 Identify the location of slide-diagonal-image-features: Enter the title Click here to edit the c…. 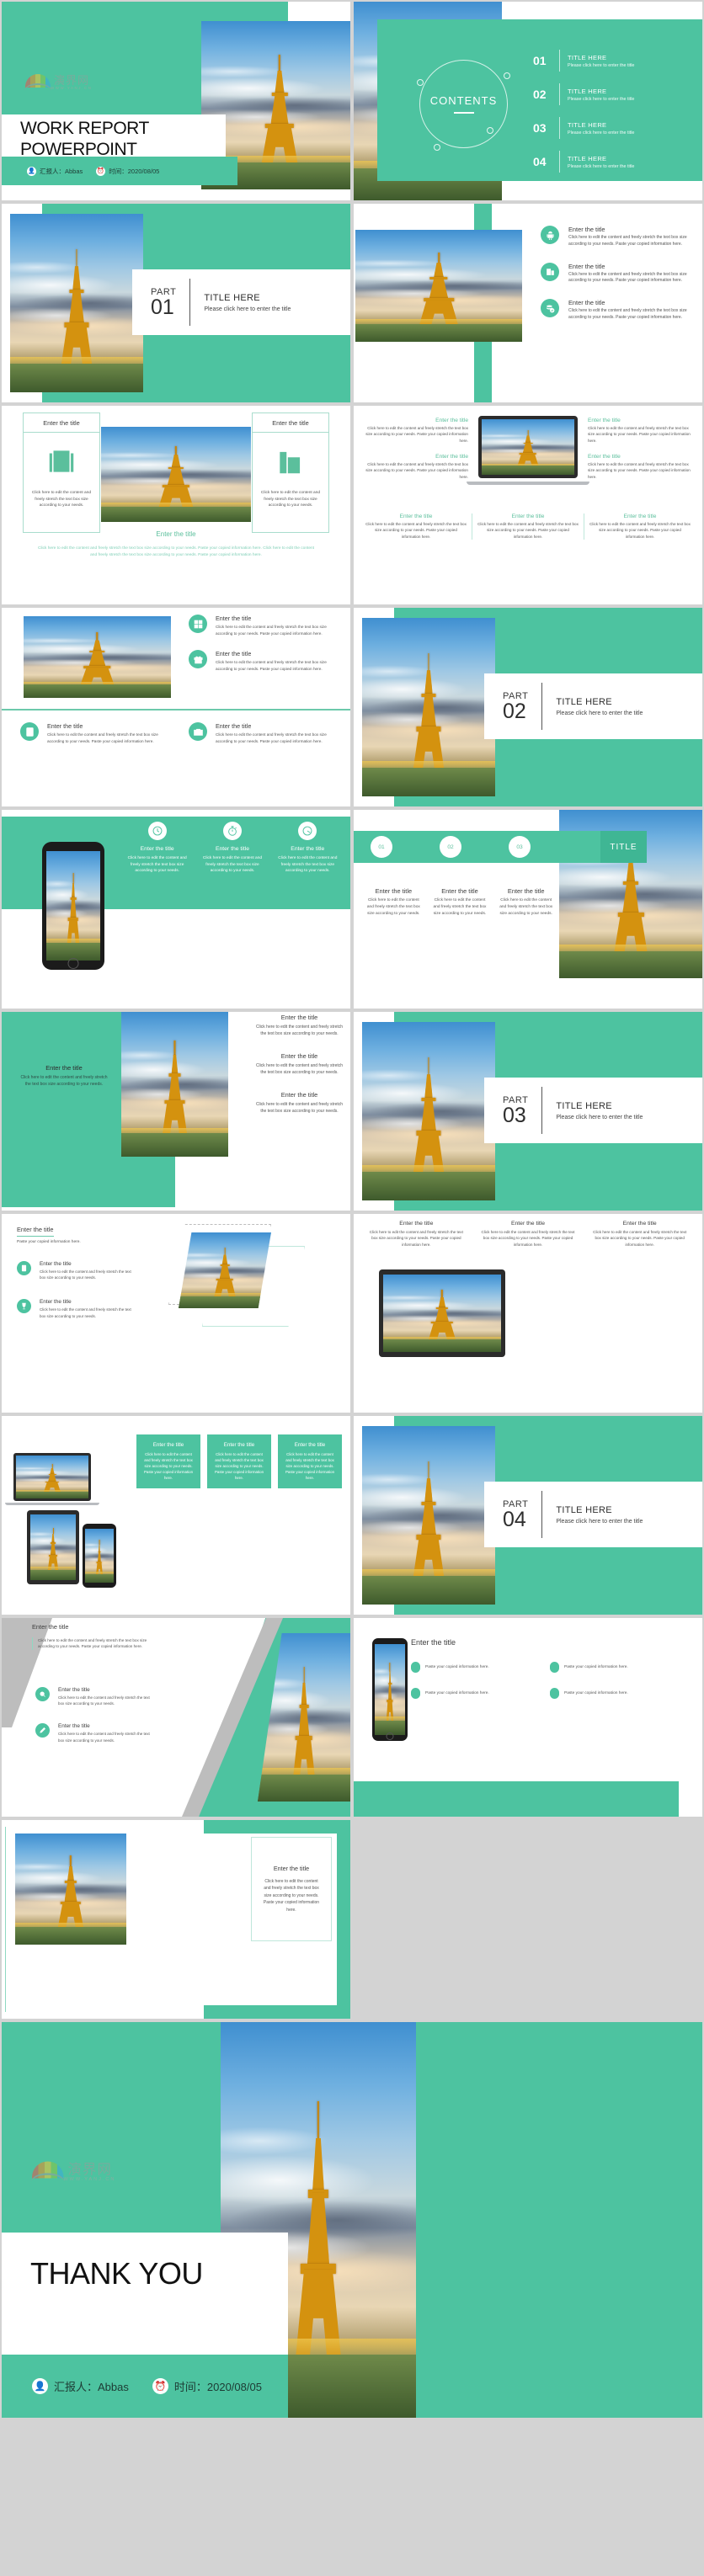
(176, 1718).